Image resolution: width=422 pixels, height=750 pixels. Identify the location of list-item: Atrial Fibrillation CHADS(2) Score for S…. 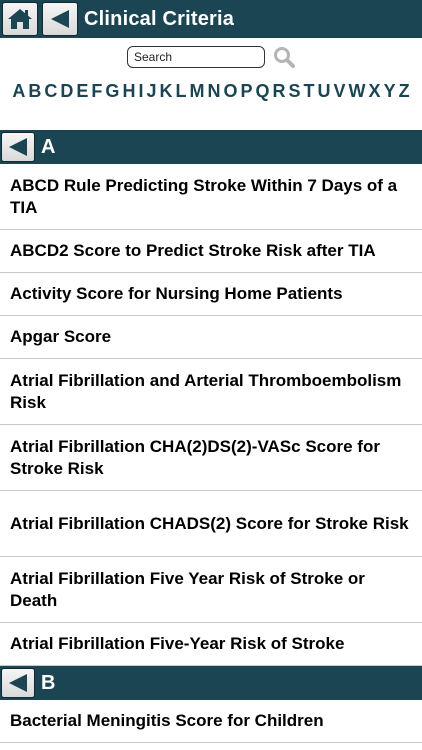
(211, 524).